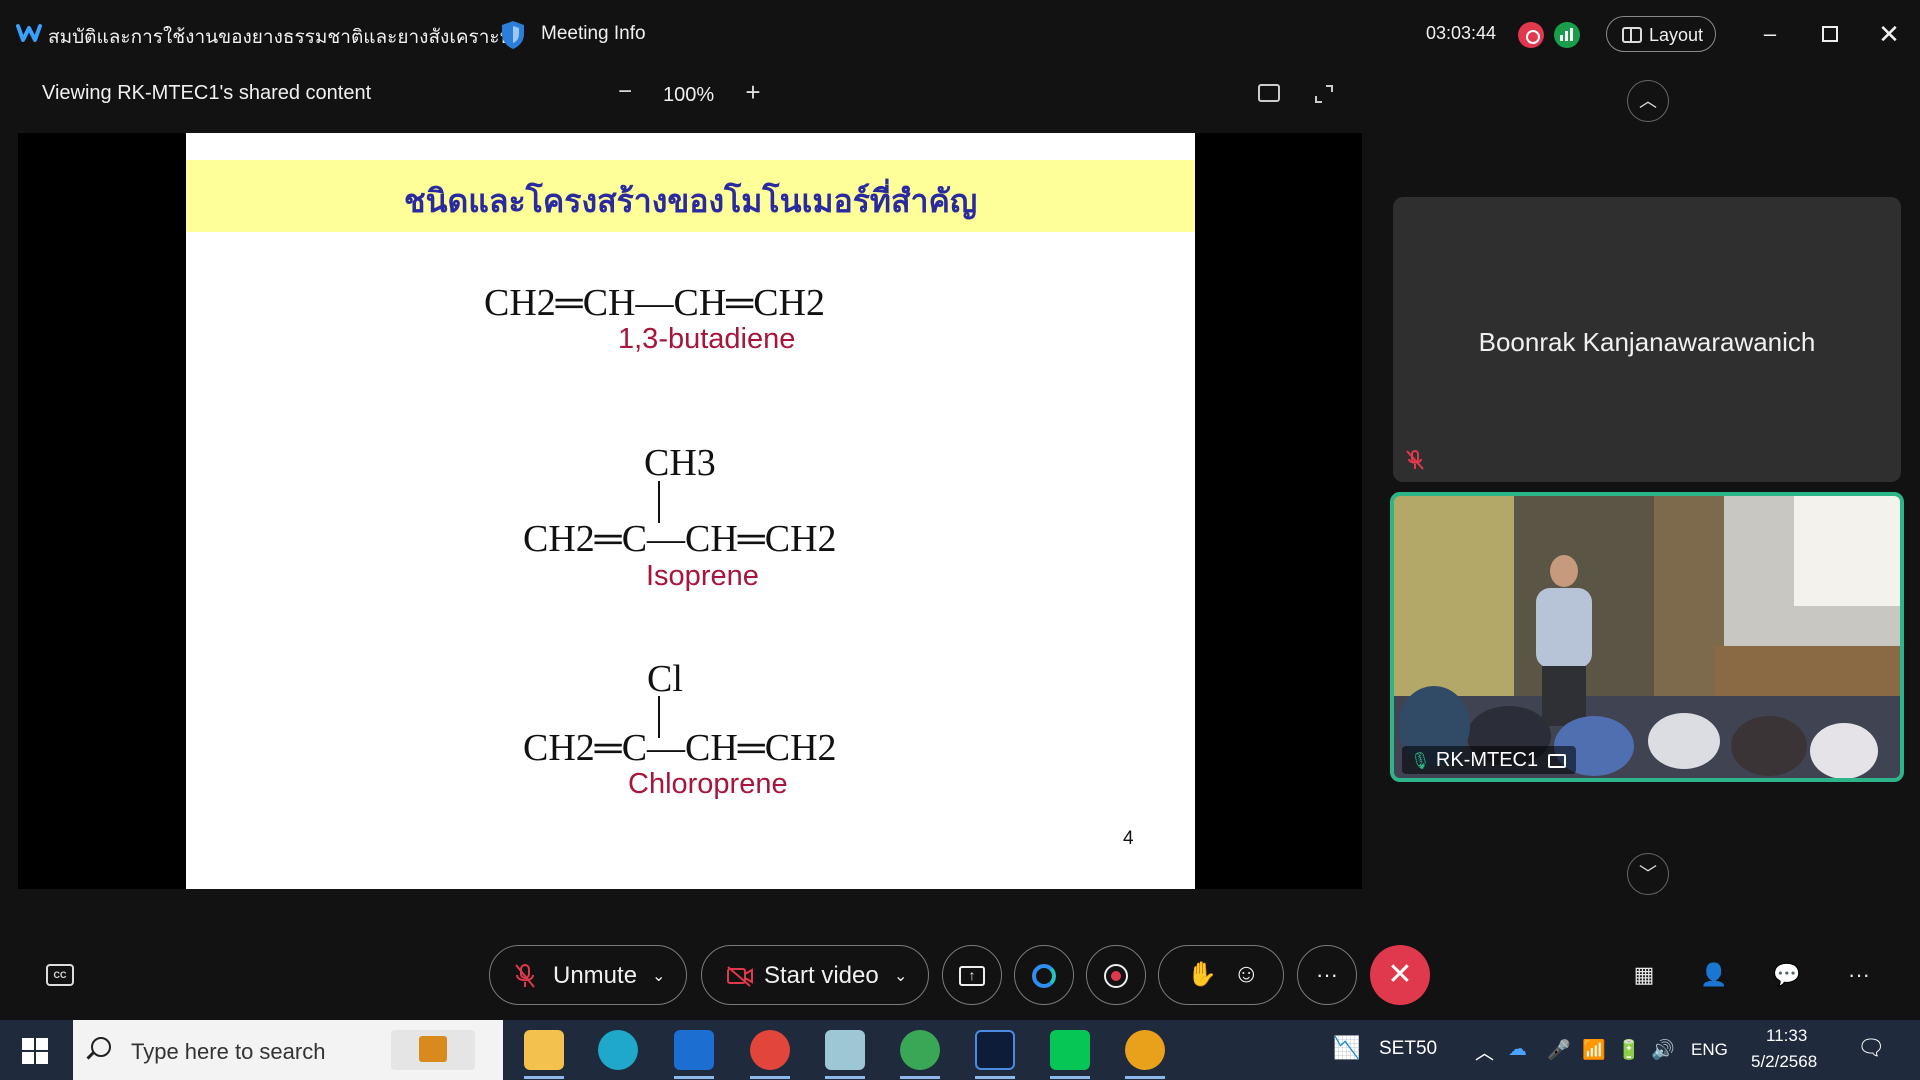 Image resolution: width=1920 pixels, height=1080 pixels. Describe the element at coordinates (1400, 975) in the screenshot. I see `leave-meeting-button: ✕` at that location.